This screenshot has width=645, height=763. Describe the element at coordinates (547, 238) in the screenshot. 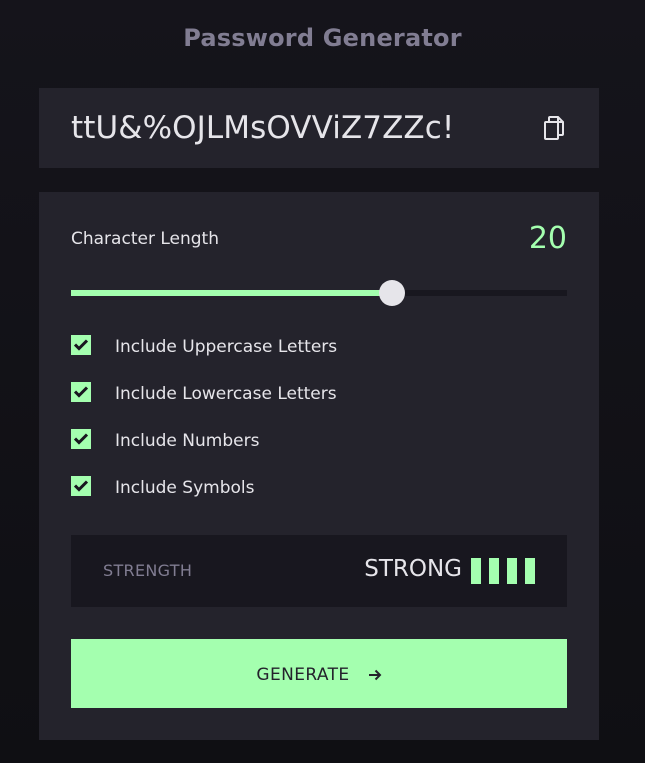

I see `character-length-value: 20` at that location.